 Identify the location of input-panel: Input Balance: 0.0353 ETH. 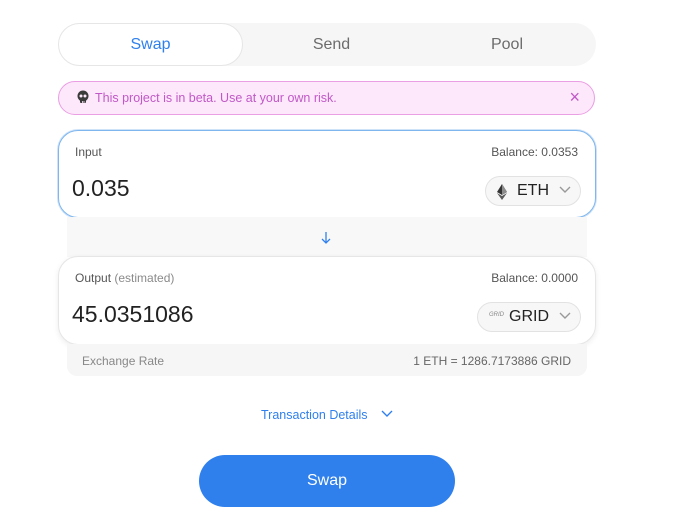
(327, 174).